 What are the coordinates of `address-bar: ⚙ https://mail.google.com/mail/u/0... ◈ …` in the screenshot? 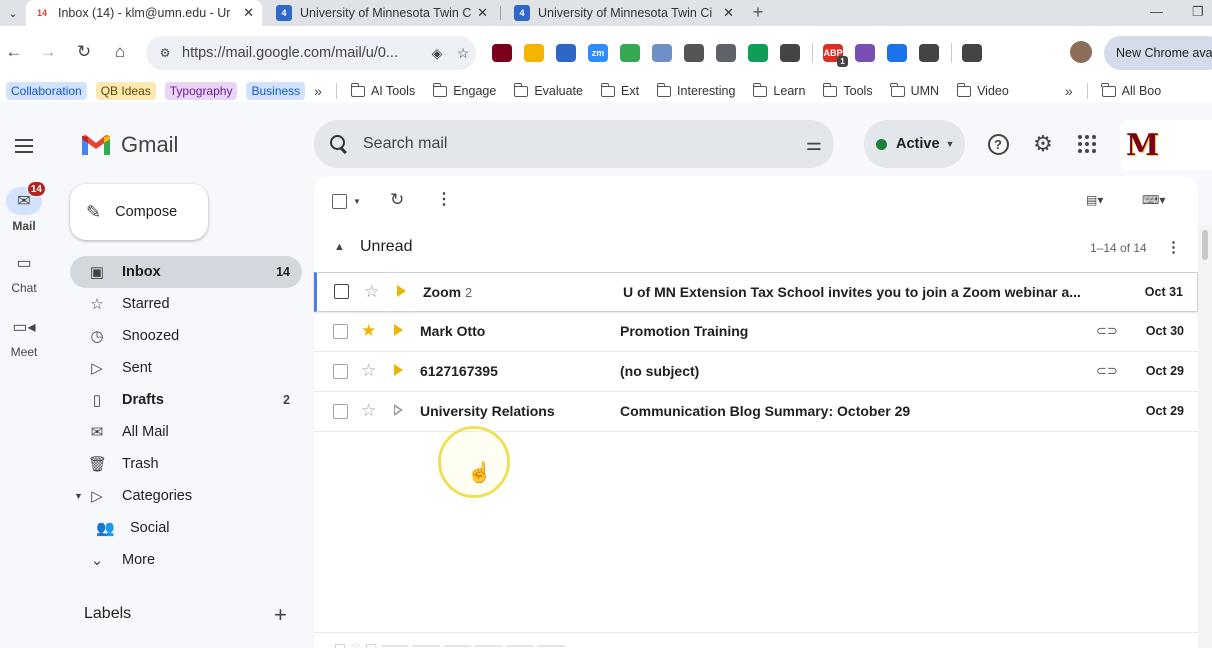 It's located at (311, 53).